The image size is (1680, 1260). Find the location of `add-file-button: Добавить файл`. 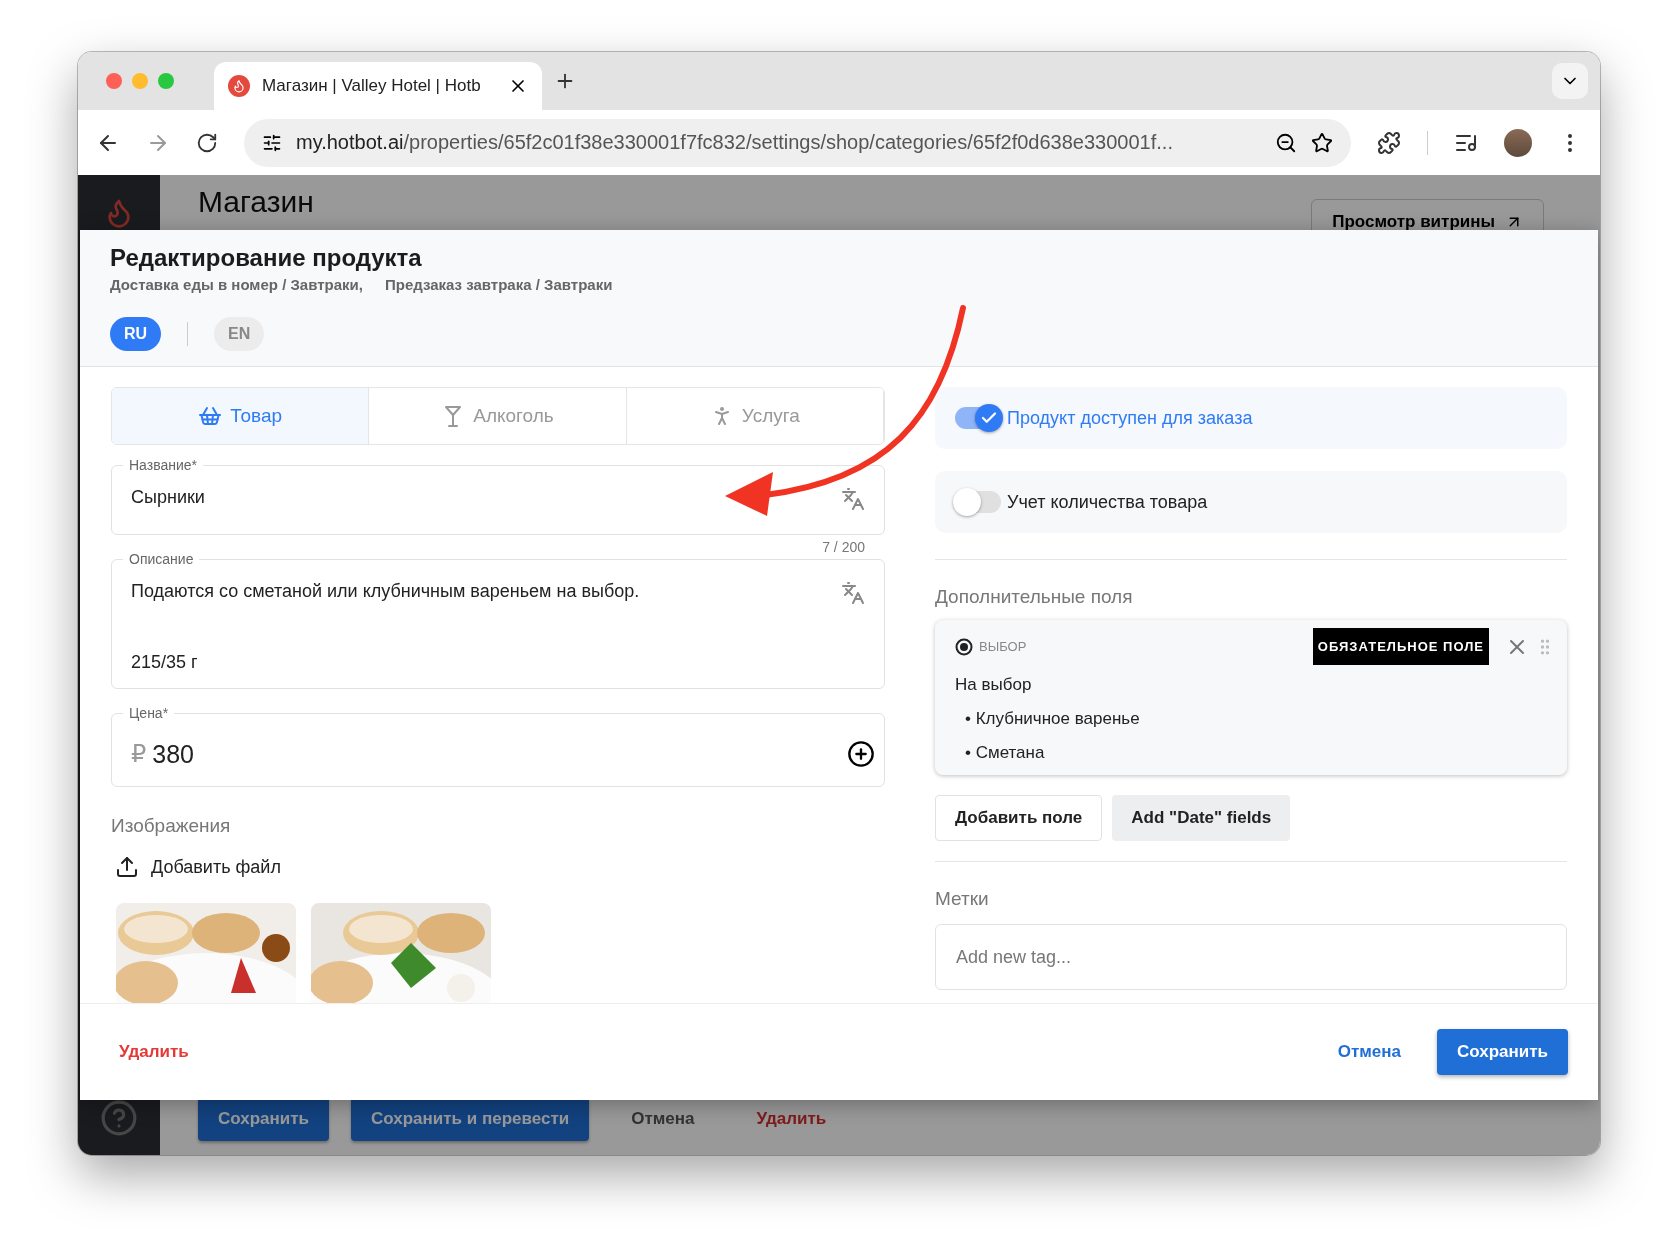

add-file-button: Добавить файл is located at coordinates (198, 867).